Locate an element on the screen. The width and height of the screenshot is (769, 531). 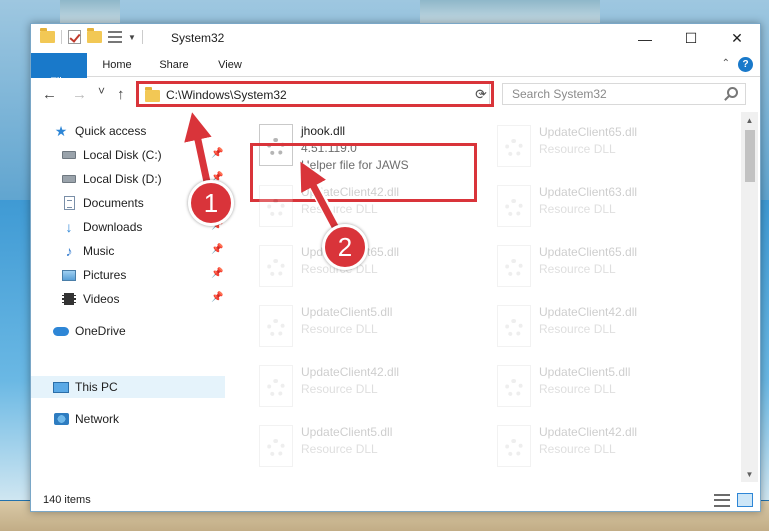
scroll-up-icon: ▲ is located at coordinates (749, 120).